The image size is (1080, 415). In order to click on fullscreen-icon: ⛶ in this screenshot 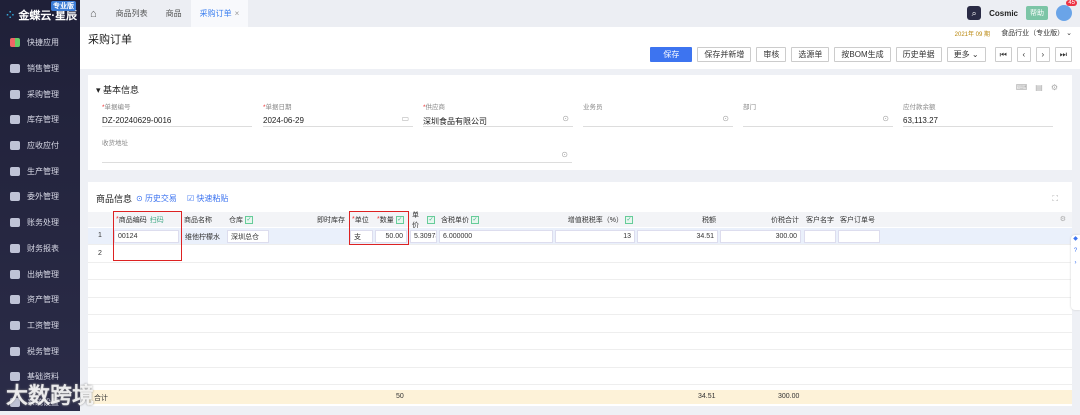, I will do `click(1055, 199)`.